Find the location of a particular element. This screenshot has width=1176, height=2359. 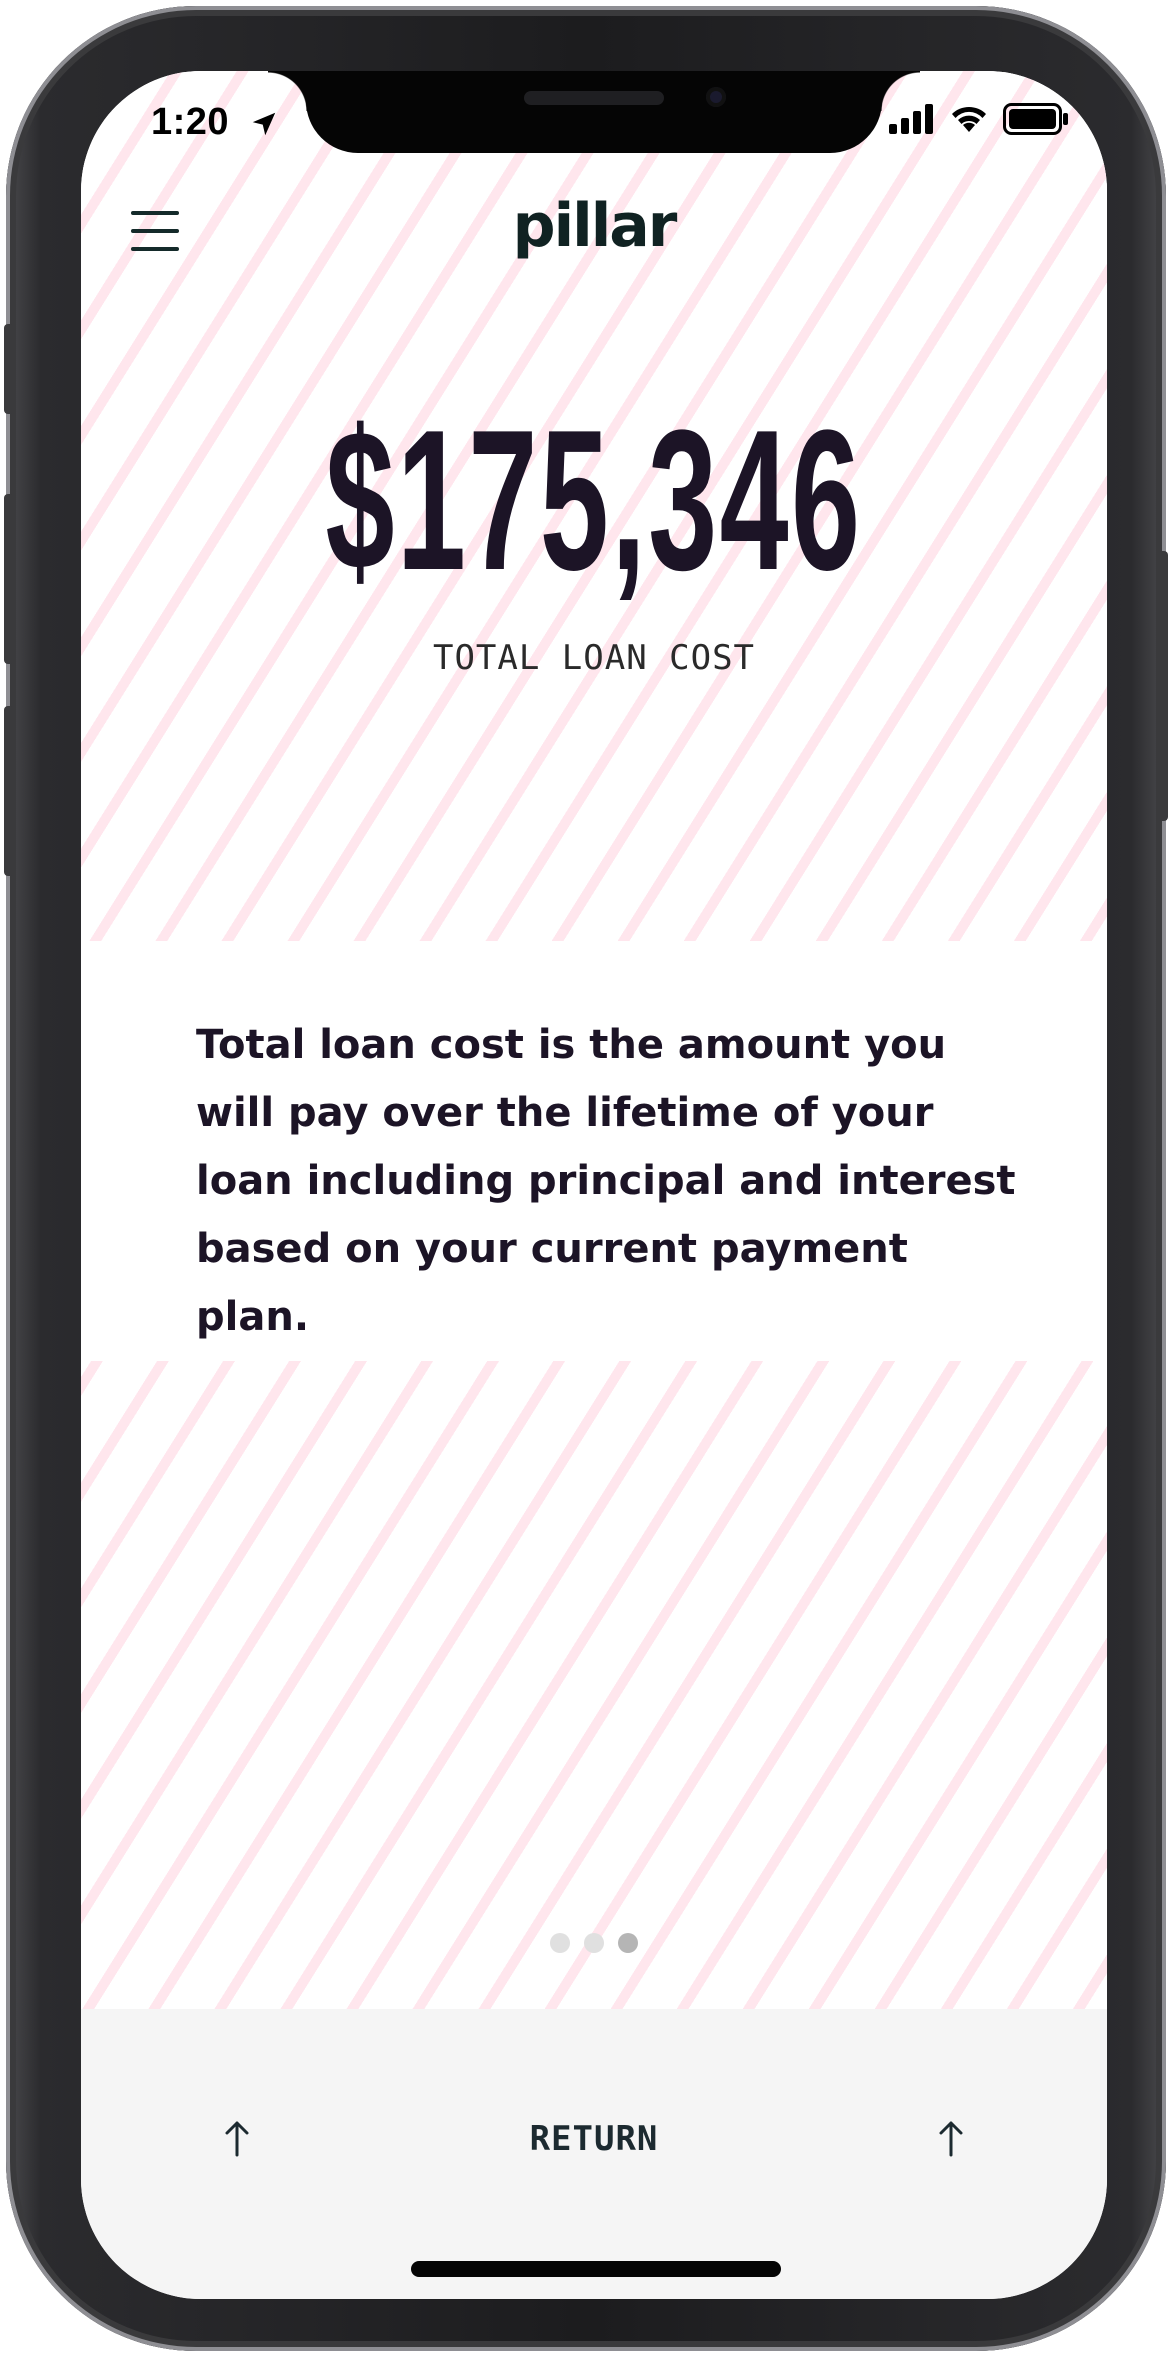

notch is located at coordinates (594, 112).